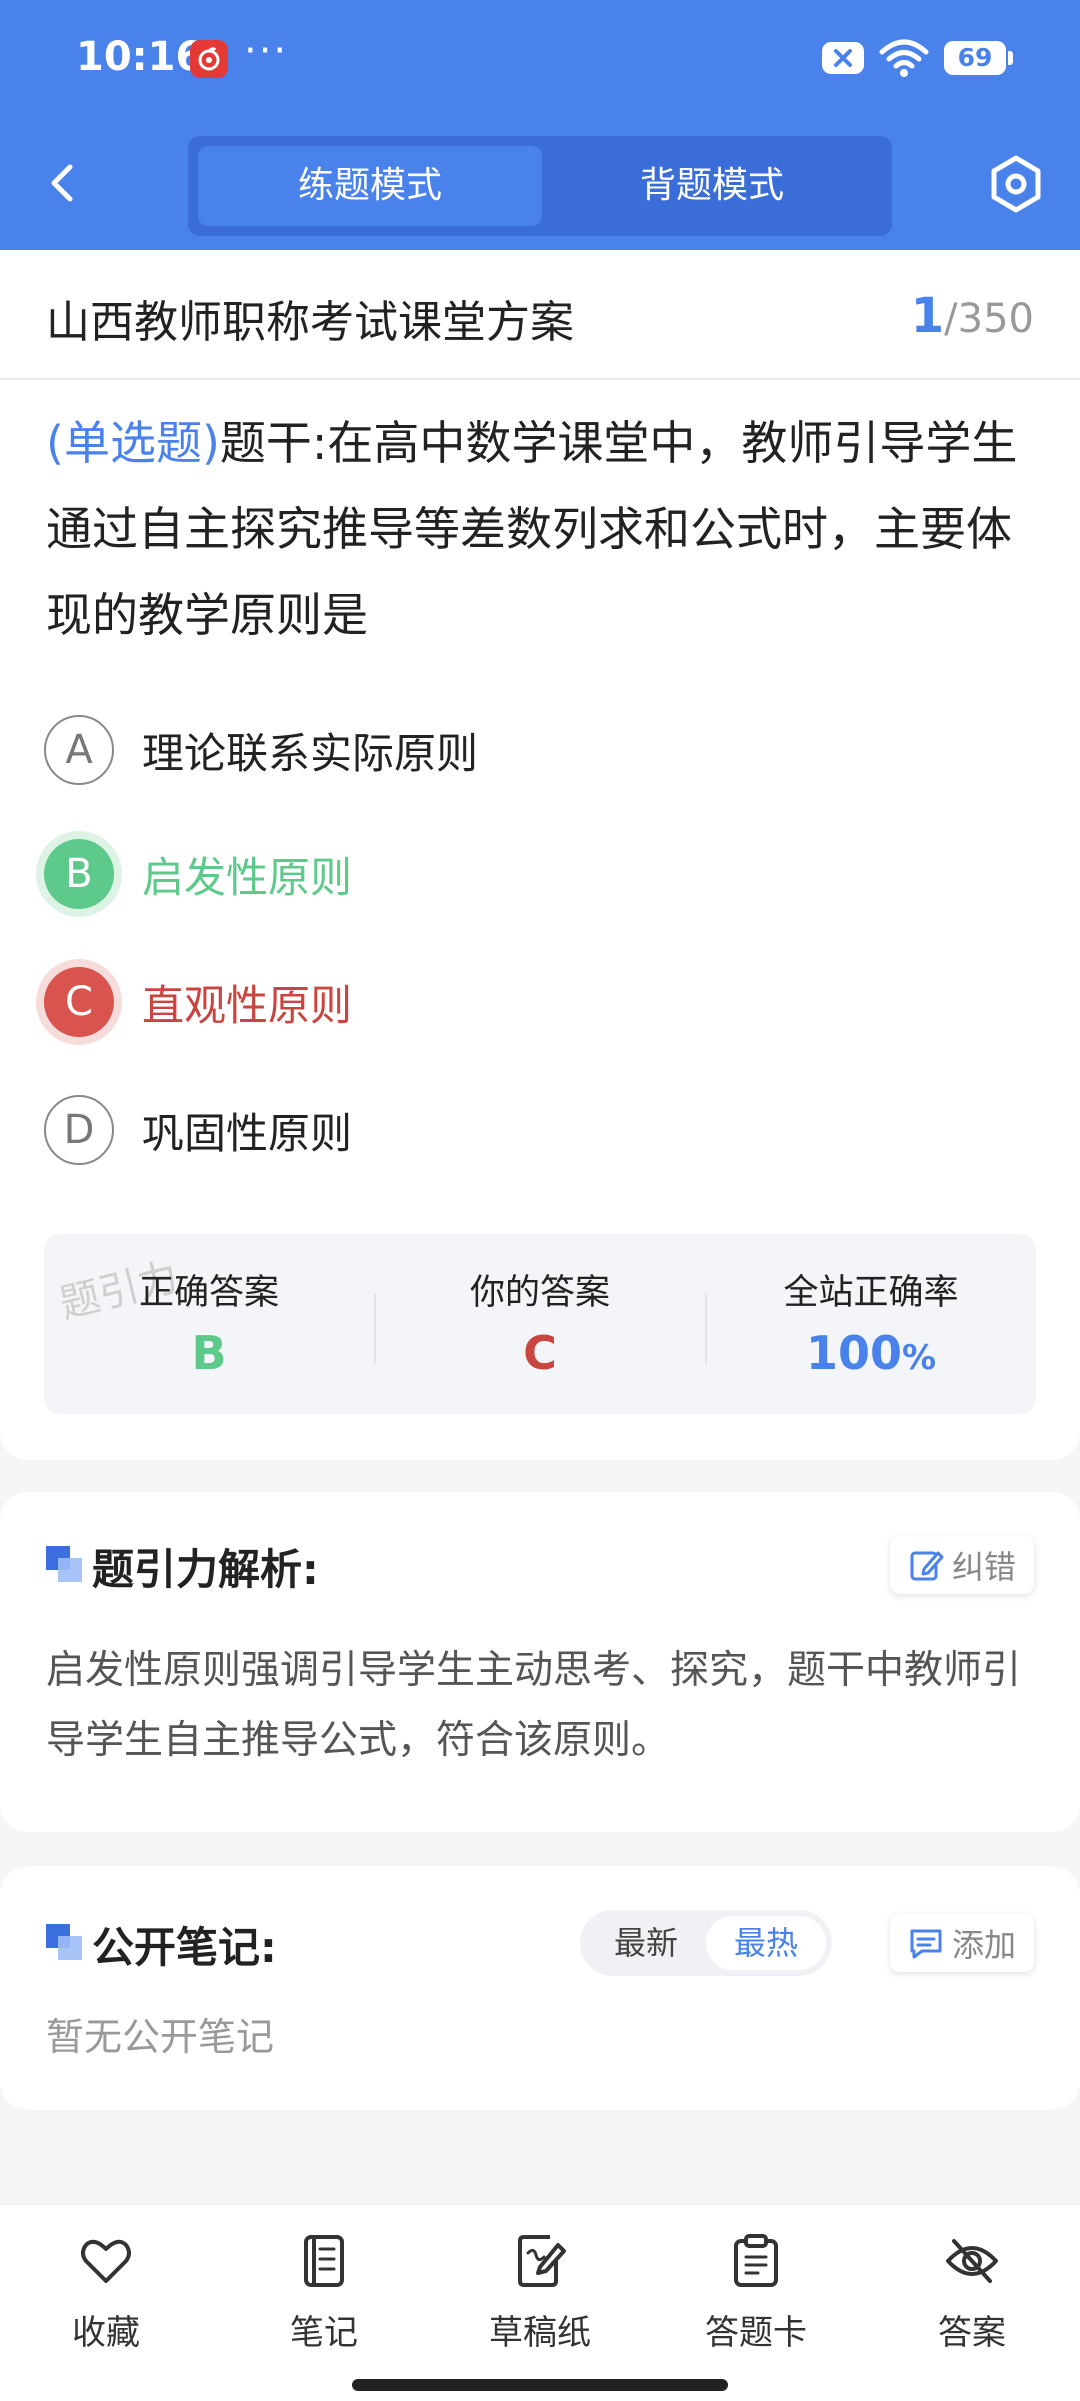 The width and height of the screenshot is (1080, 2401). I want to click on add-note-button: 添加, so click(961, 1943).